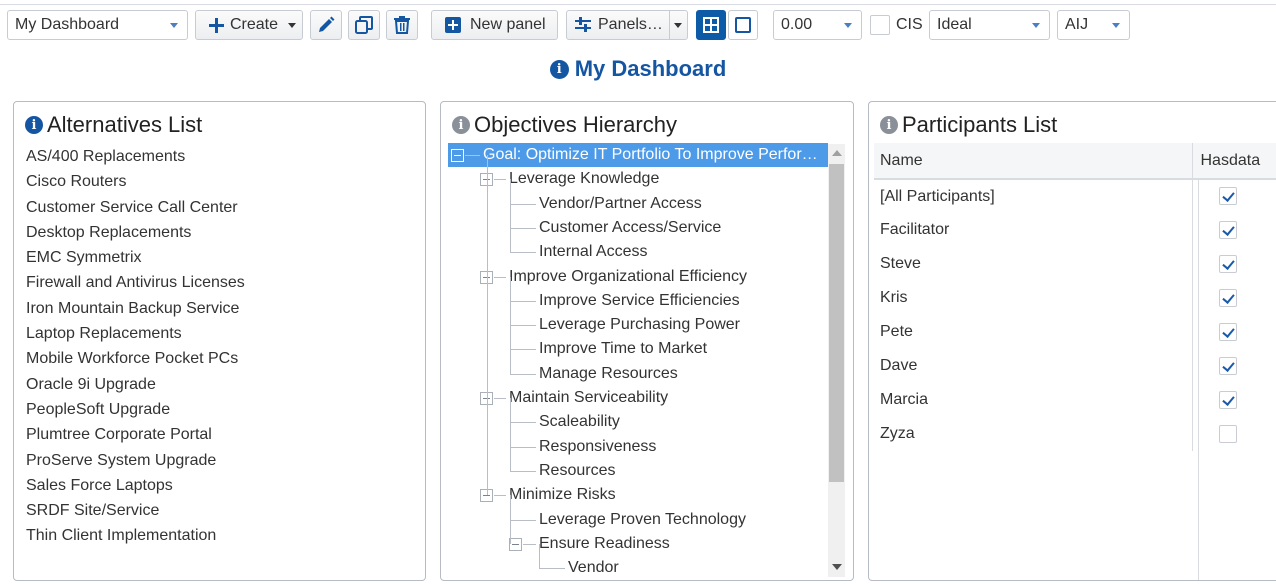  I want to click on tree-node: Improve Time to Market, so click(623, 349).